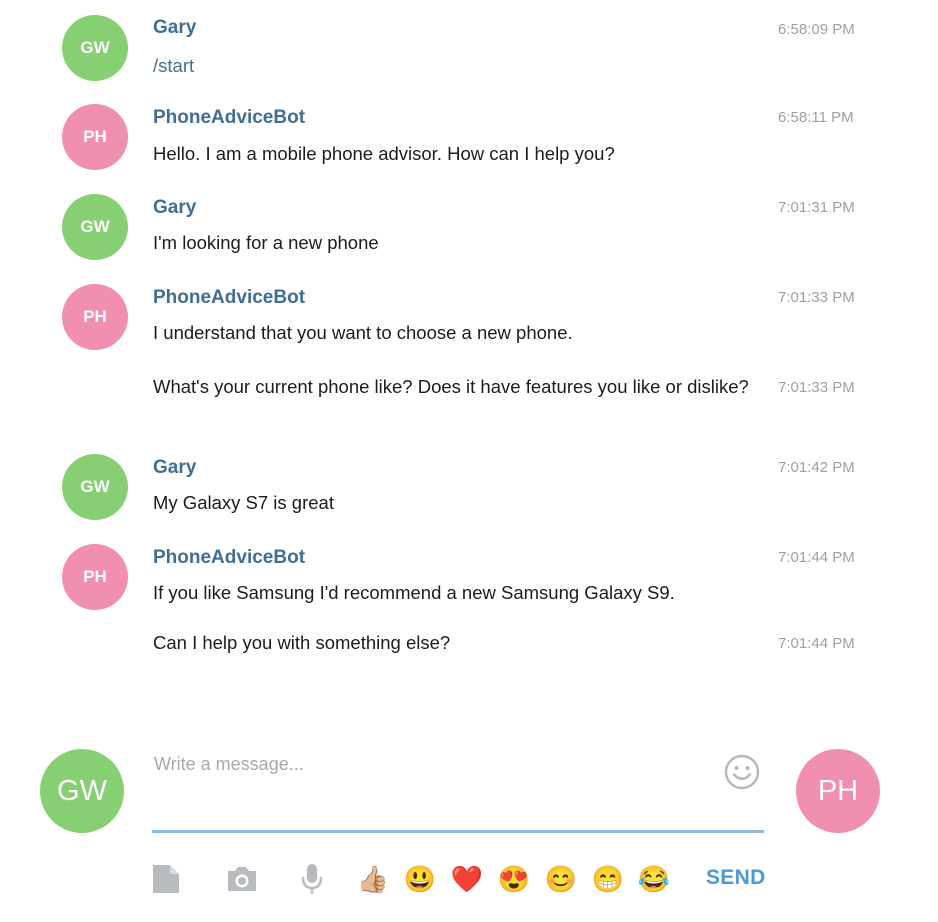  Describe the element at coordinates (373, 879) in the screenshot. I see `thumbs-up-emoji: 👍🏼` at that location.